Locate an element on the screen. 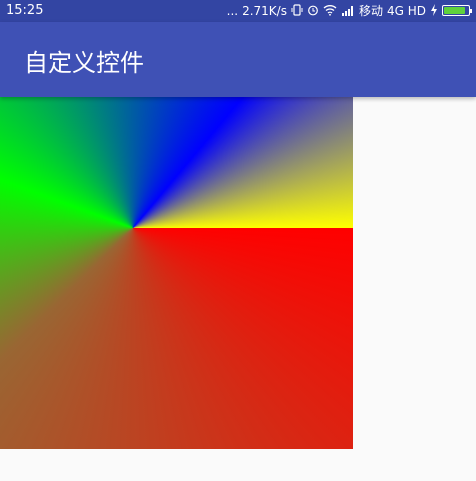  page-title: 自定义控件 is located at coordinates (84, 63).